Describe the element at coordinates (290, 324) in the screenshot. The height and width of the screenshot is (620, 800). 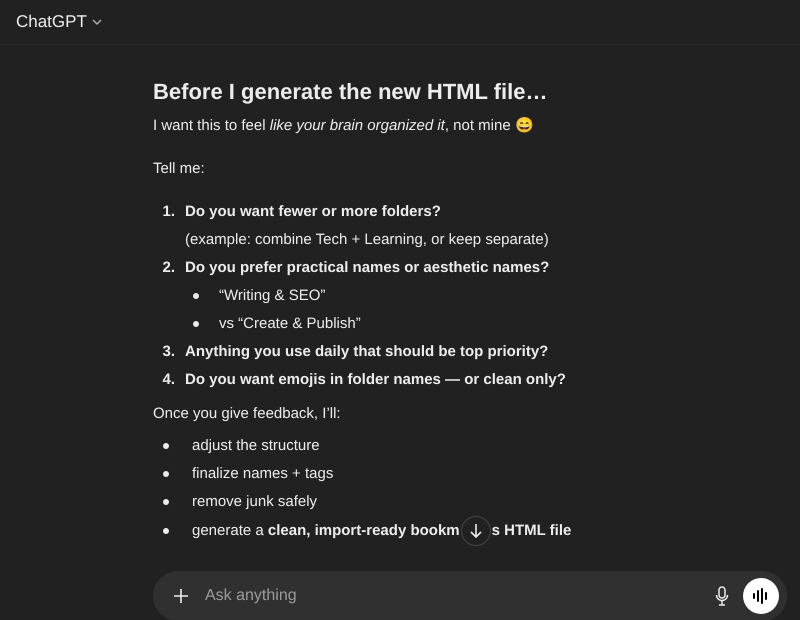
I see `option-text: vs “Create & Publish”` at that location.